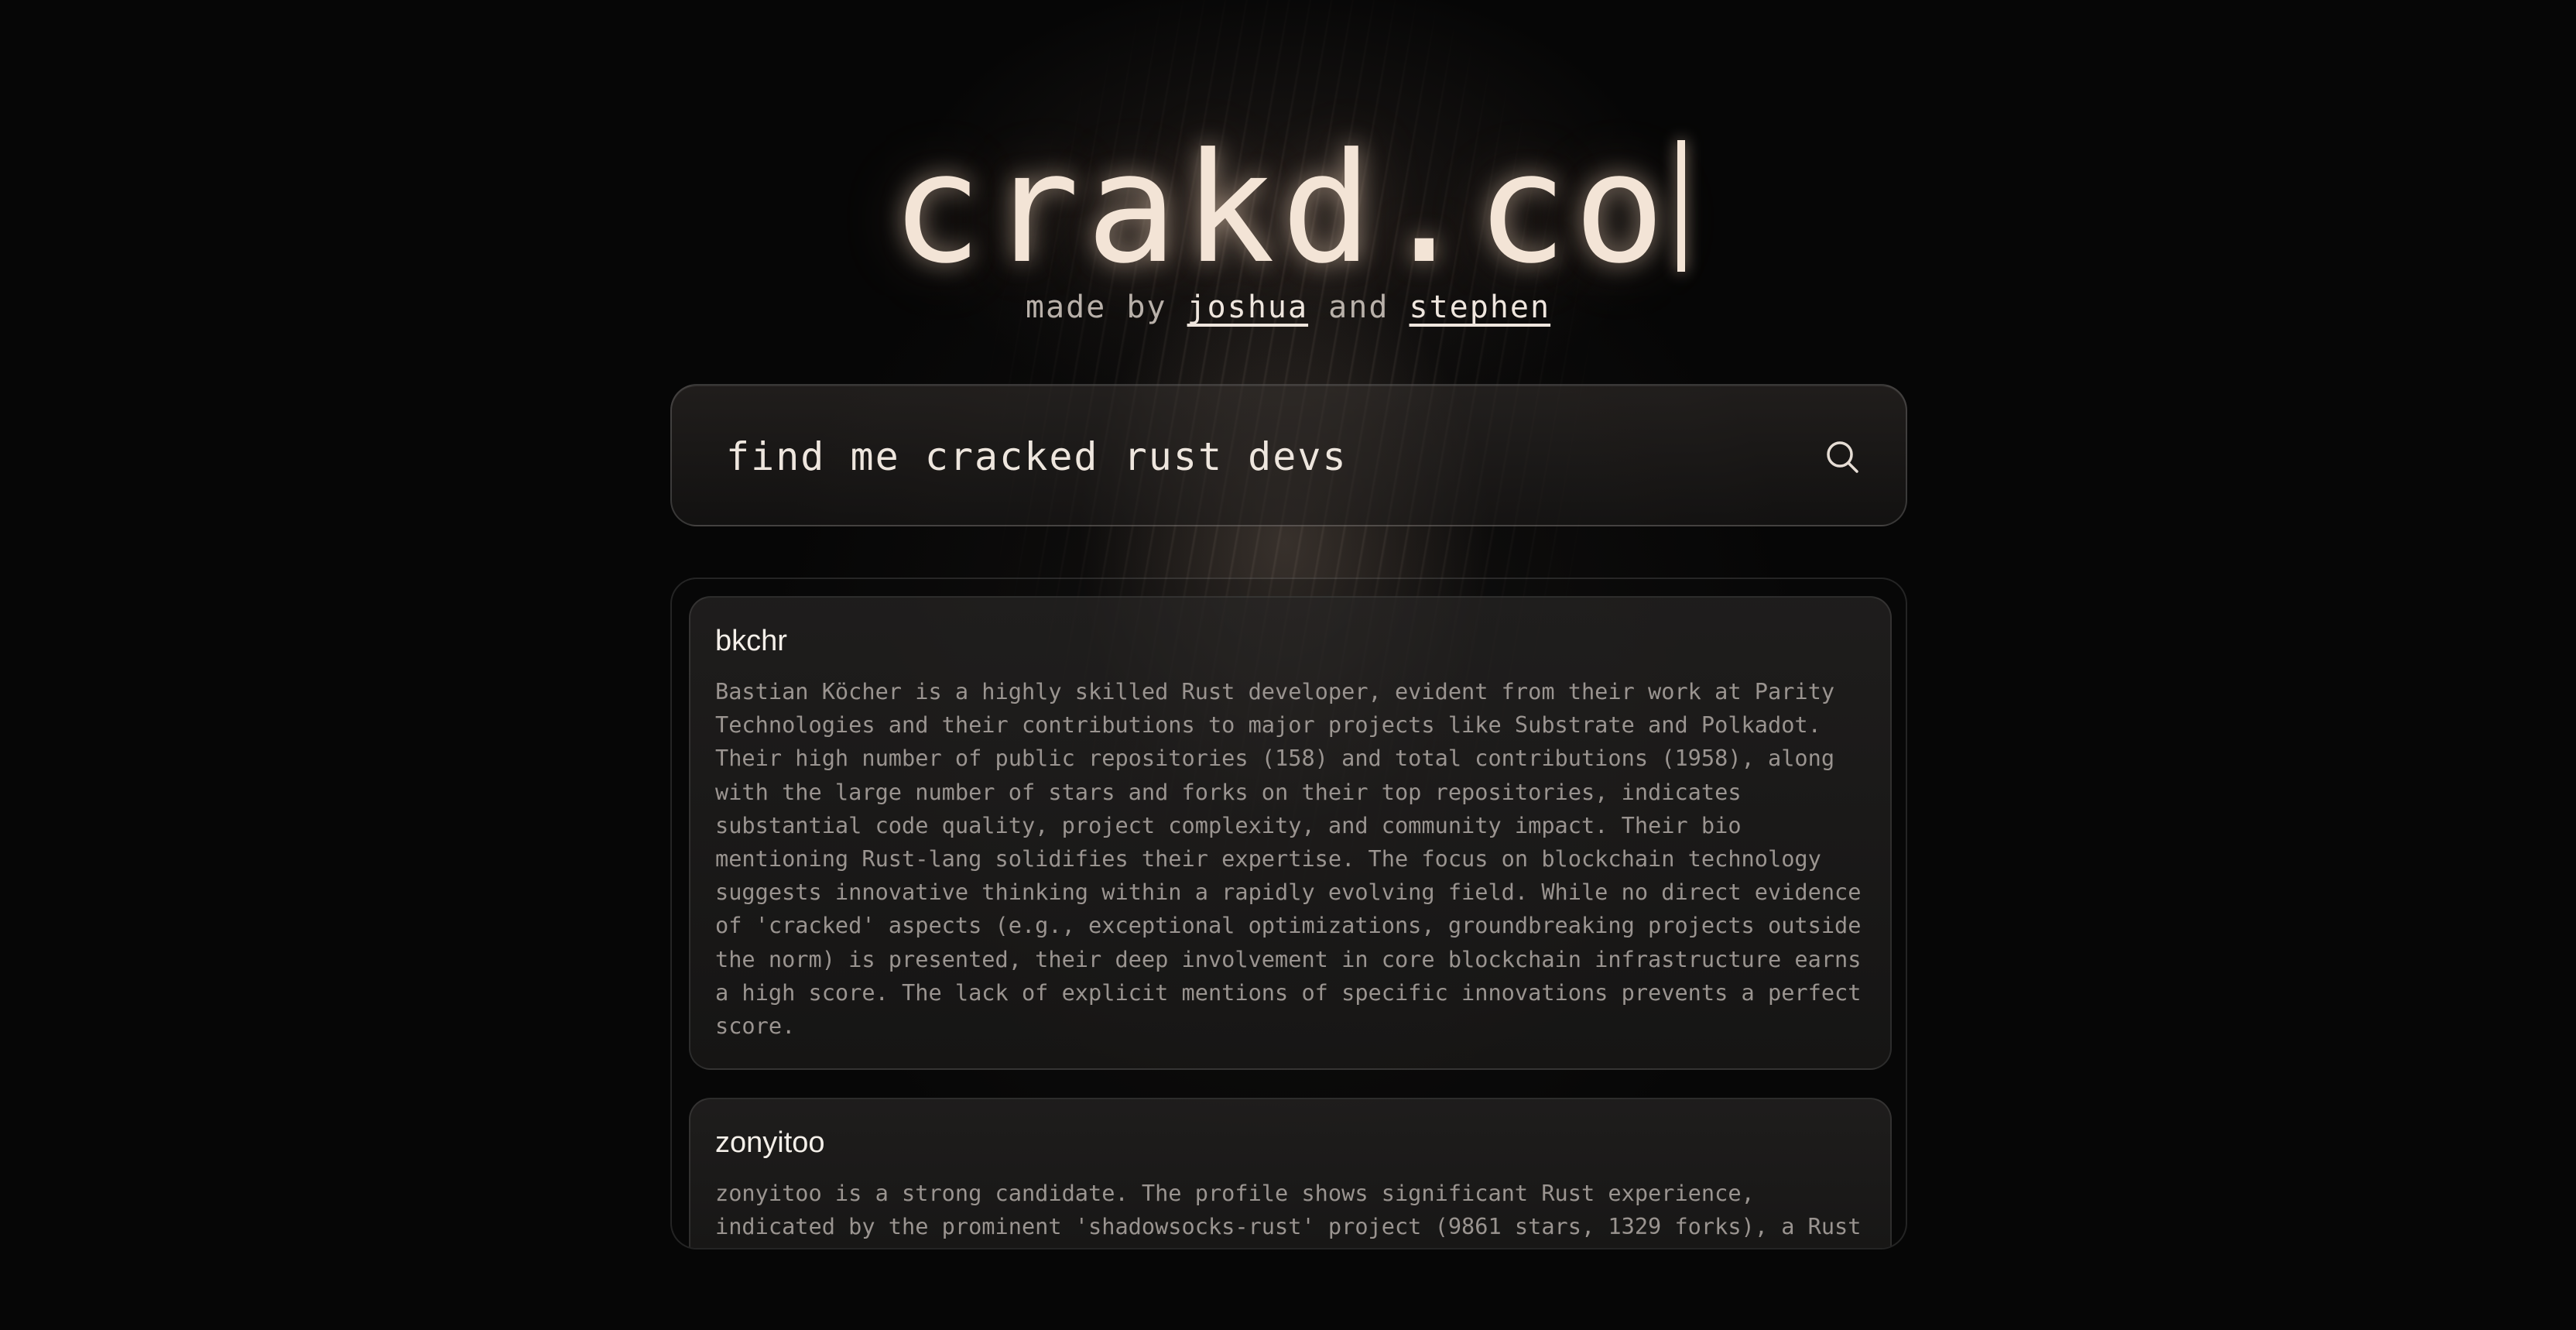 The width and height of the screenshot is (2576, 1330). I want to click on site-title: crakd.co, so click(1288, 209).